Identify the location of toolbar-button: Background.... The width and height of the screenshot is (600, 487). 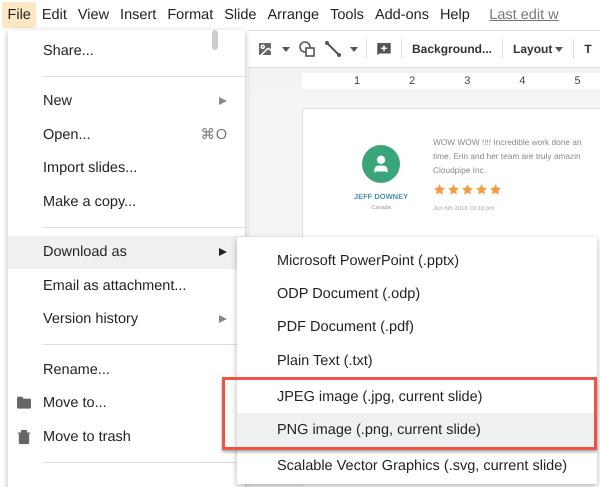
(452, 49).